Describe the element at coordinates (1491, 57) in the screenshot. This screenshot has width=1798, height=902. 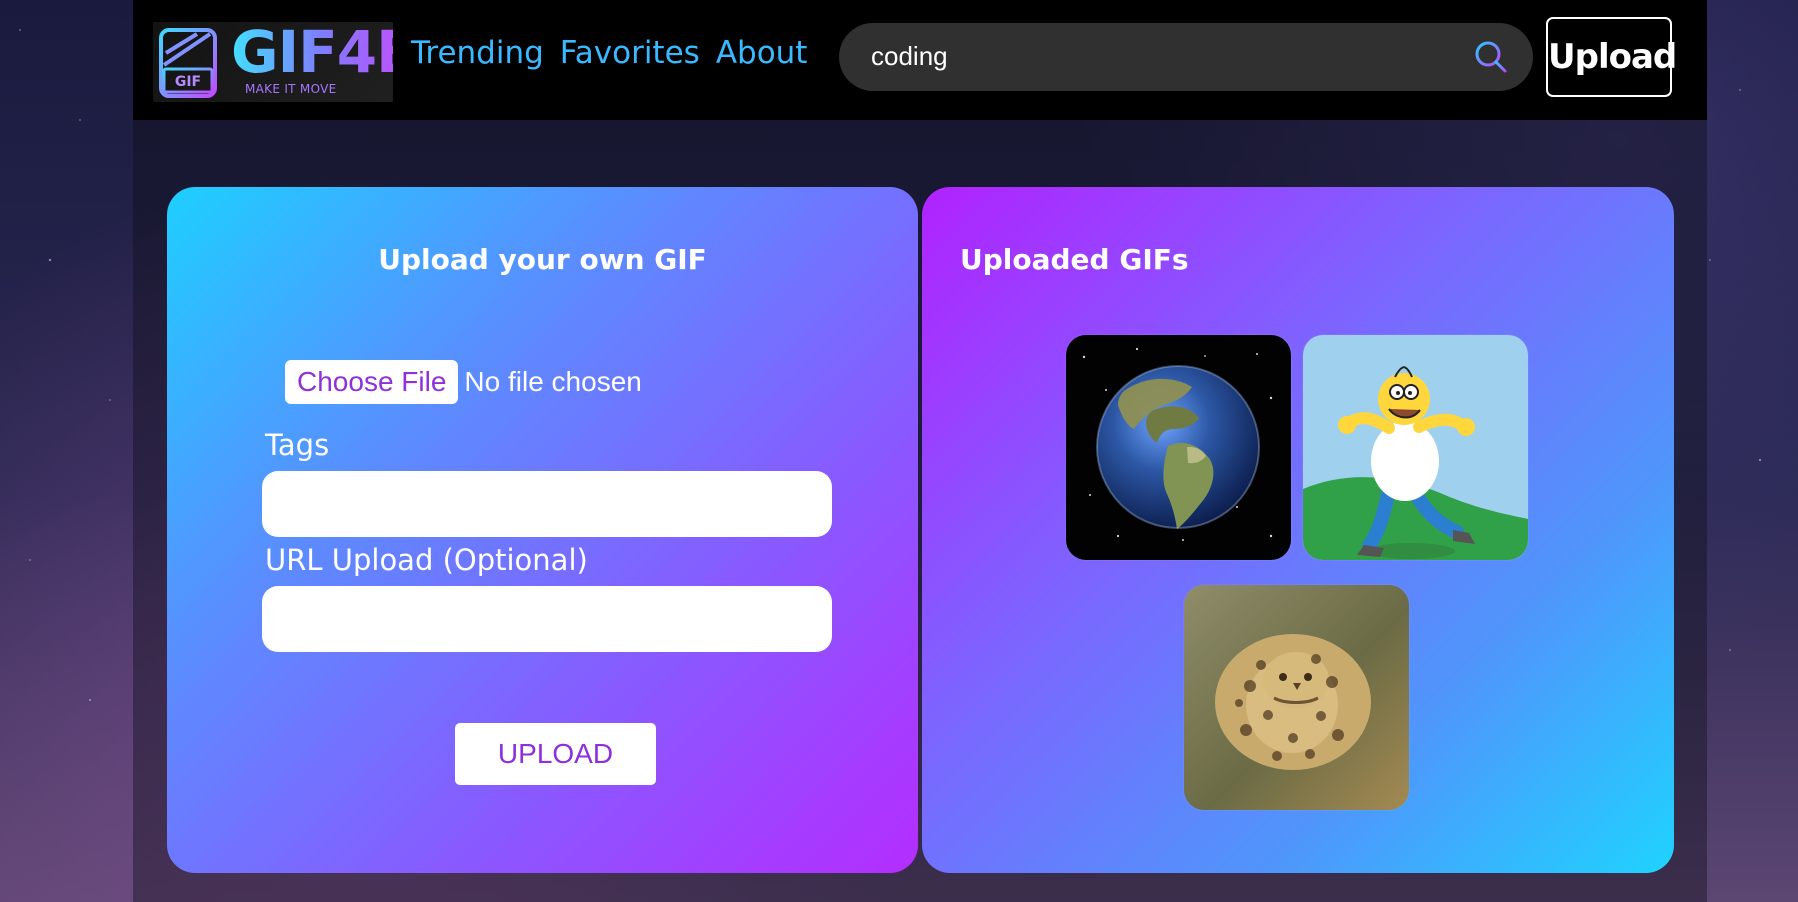
I see `search-icon` at that location.